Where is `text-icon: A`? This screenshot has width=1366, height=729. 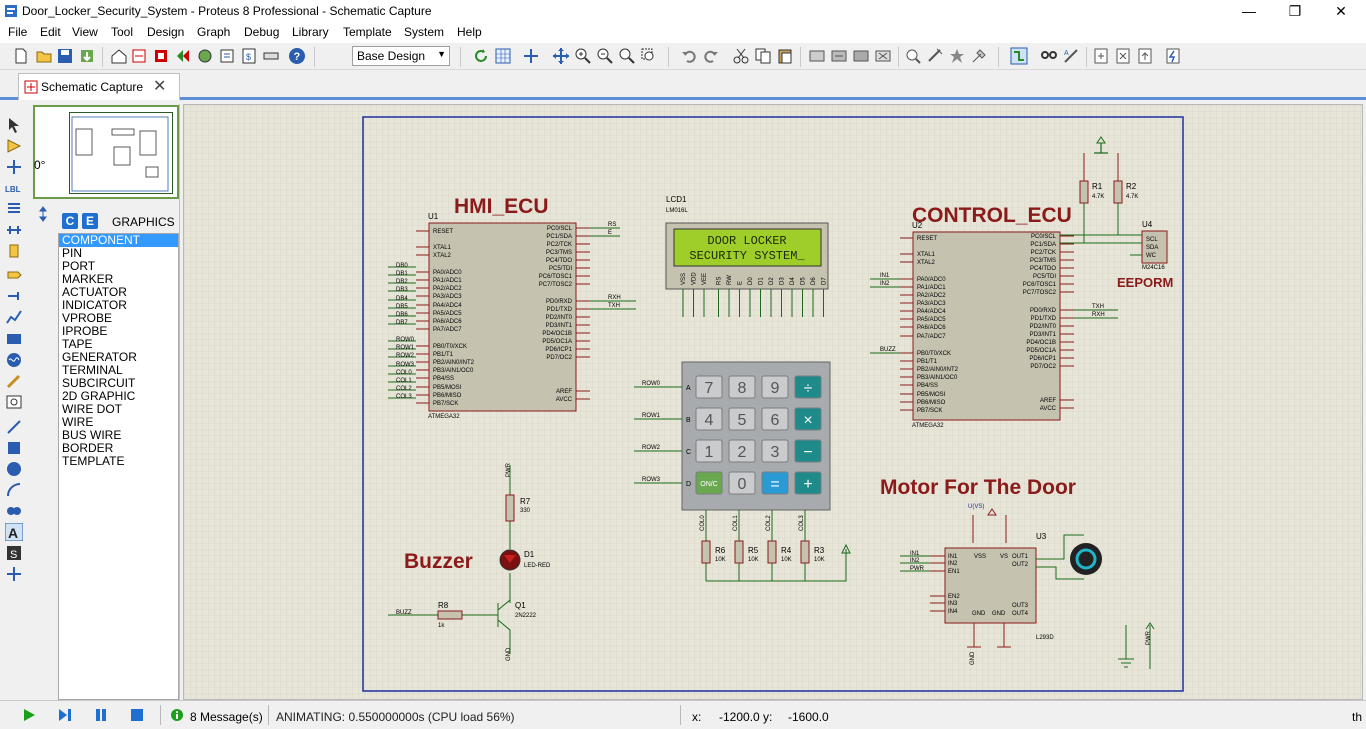
text-icon: A is located at coordinates (14, 532).